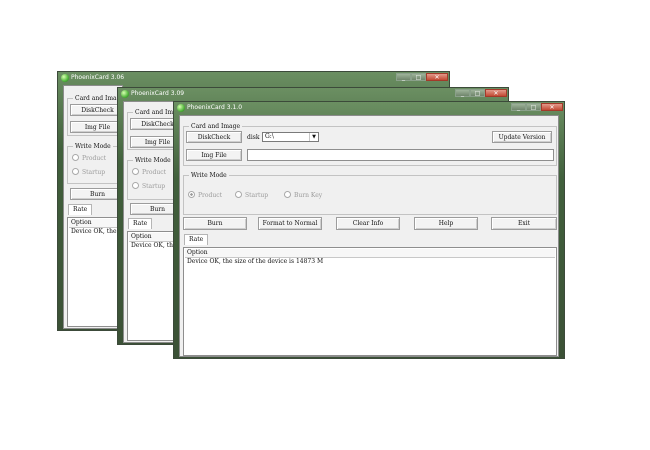  I want to click on diskcheck-button: DiskCheck, so click(214, 137).